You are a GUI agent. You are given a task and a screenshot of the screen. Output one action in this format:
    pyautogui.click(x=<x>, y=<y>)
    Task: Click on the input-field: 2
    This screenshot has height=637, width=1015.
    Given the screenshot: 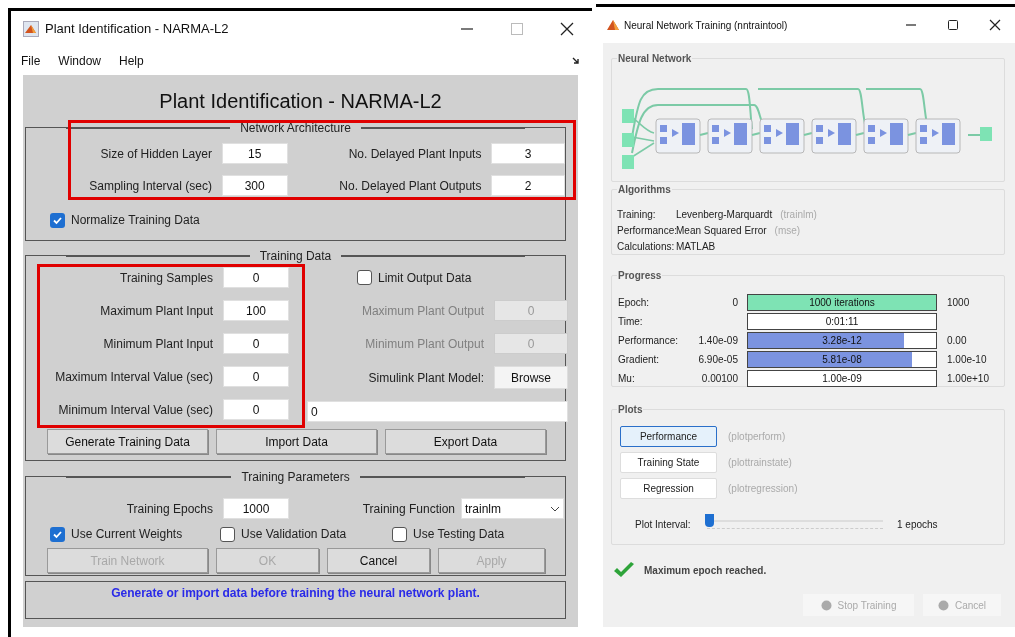 What is the action you would take?
    pyautogui.click(x=528, y=185)
    